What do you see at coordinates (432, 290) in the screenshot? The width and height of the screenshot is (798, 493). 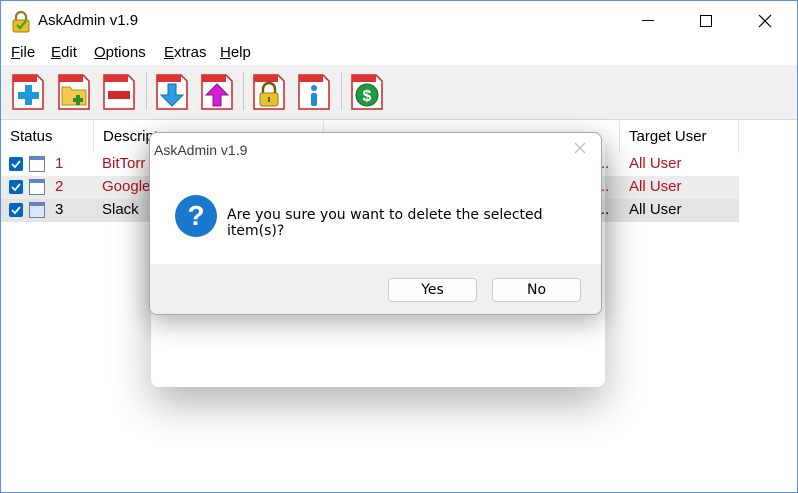 I see `yes-button: Yes` at bounding box center [432, 290].